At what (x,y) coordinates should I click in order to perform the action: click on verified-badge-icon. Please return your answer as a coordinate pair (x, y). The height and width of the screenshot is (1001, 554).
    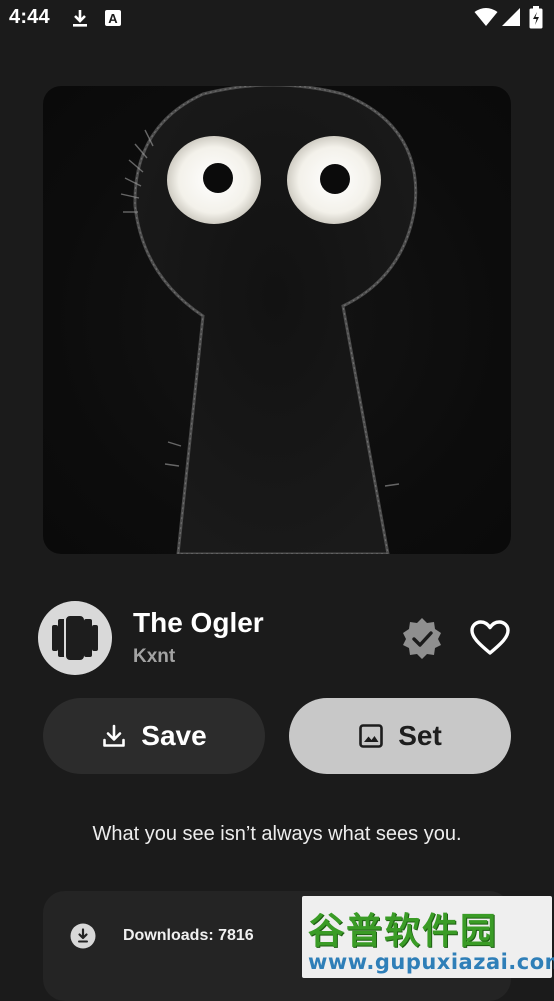
    Looking at the image, I should click on (422, 638).